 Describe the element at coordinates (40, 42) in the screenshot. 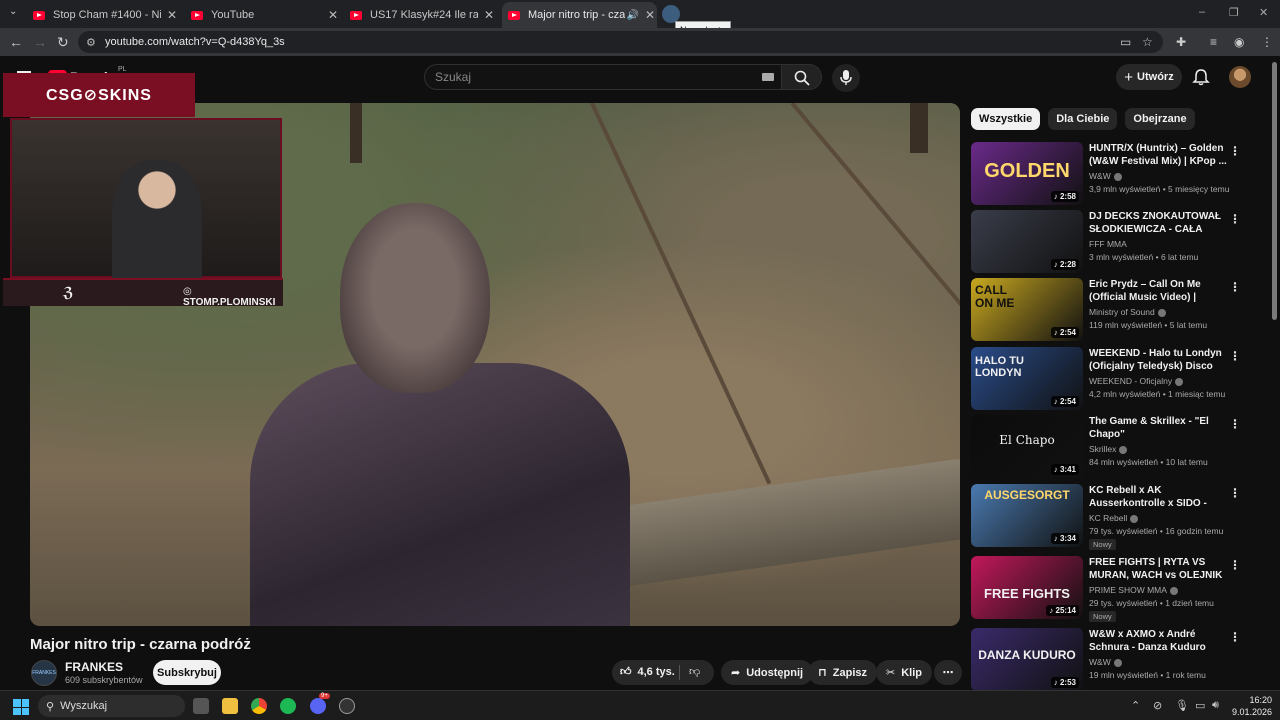

I see `forward-icon: →` at that location.